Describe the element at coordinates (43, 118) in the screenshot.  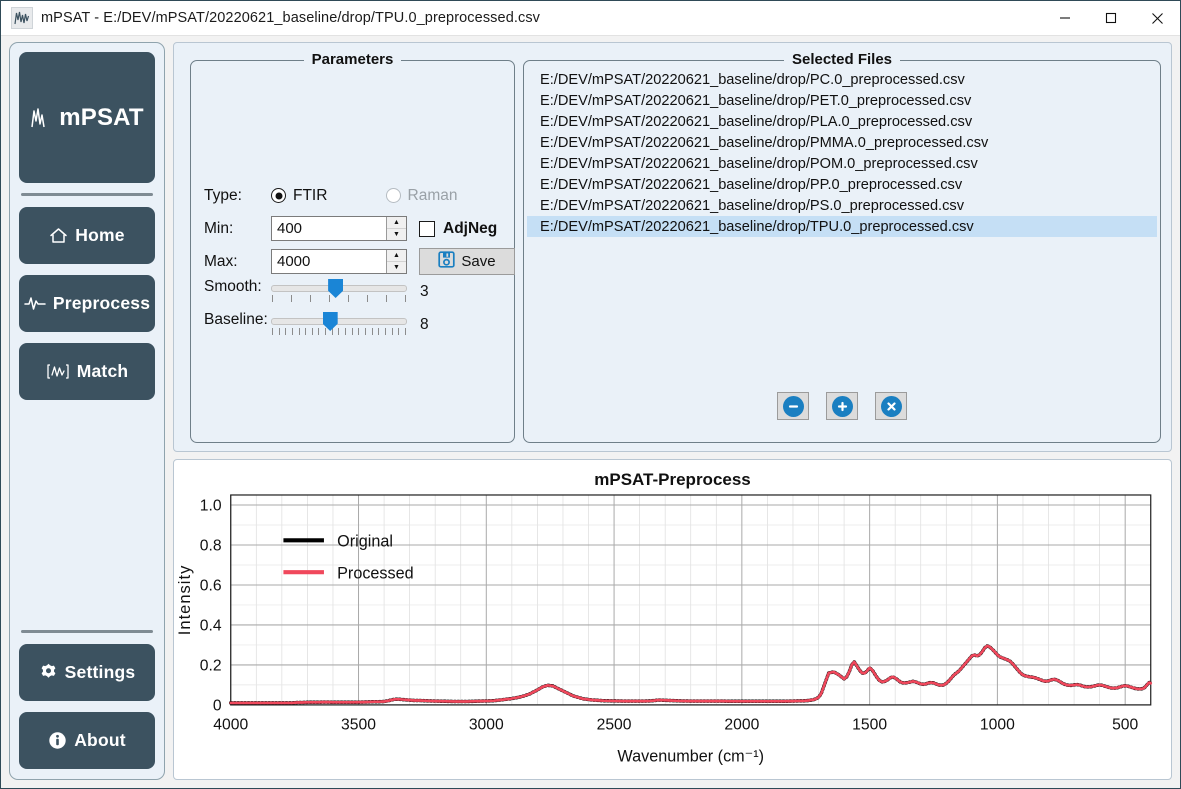
I see `mpsat-waveform-icon` at that location.